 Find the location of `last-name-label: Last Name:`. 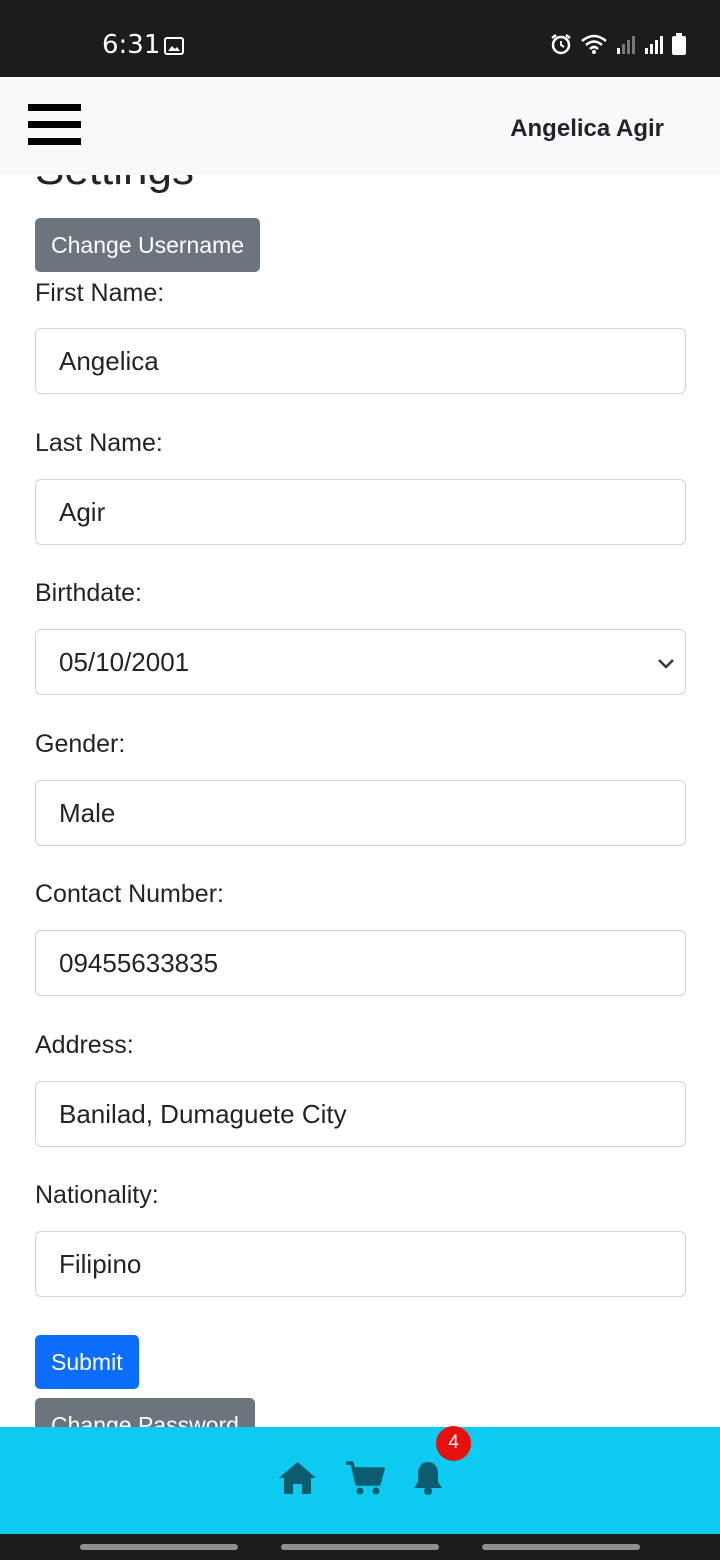

last-name-label: Last Name: is located at coordinates (99, 443).